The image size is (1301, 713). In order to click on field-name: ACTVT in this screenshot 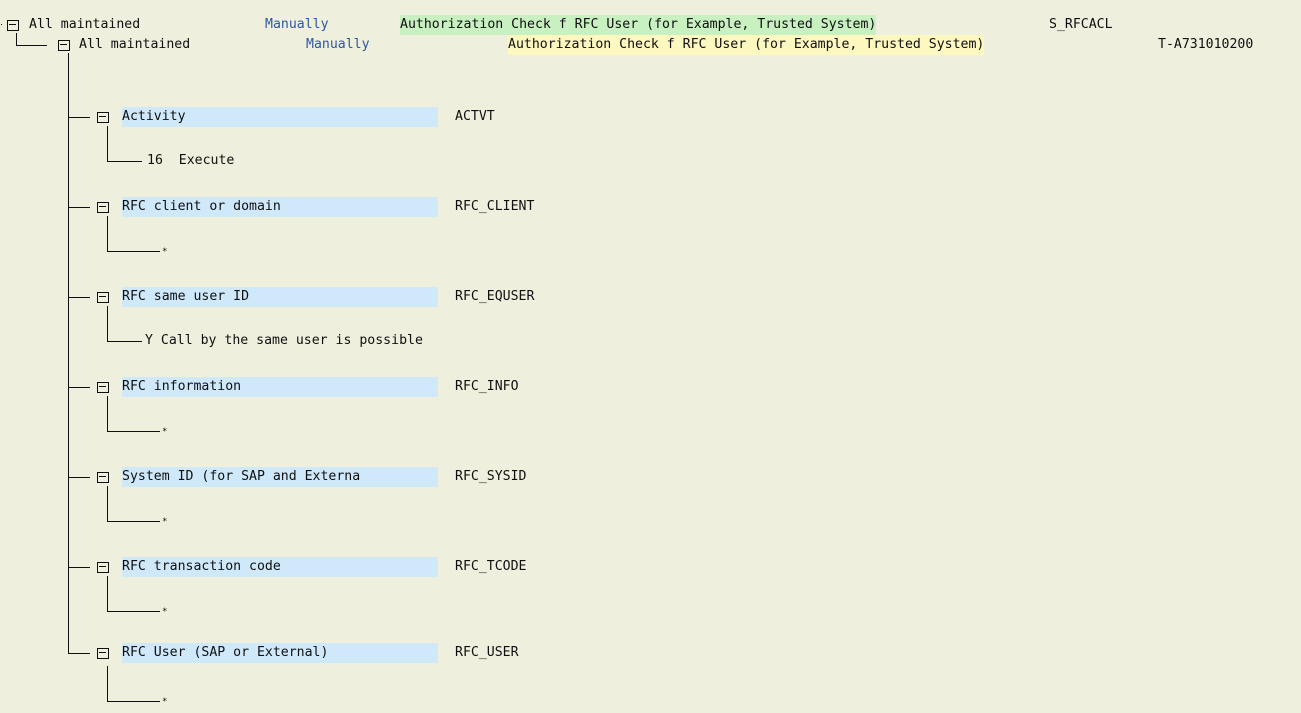, I will do `click(475, 116)`.